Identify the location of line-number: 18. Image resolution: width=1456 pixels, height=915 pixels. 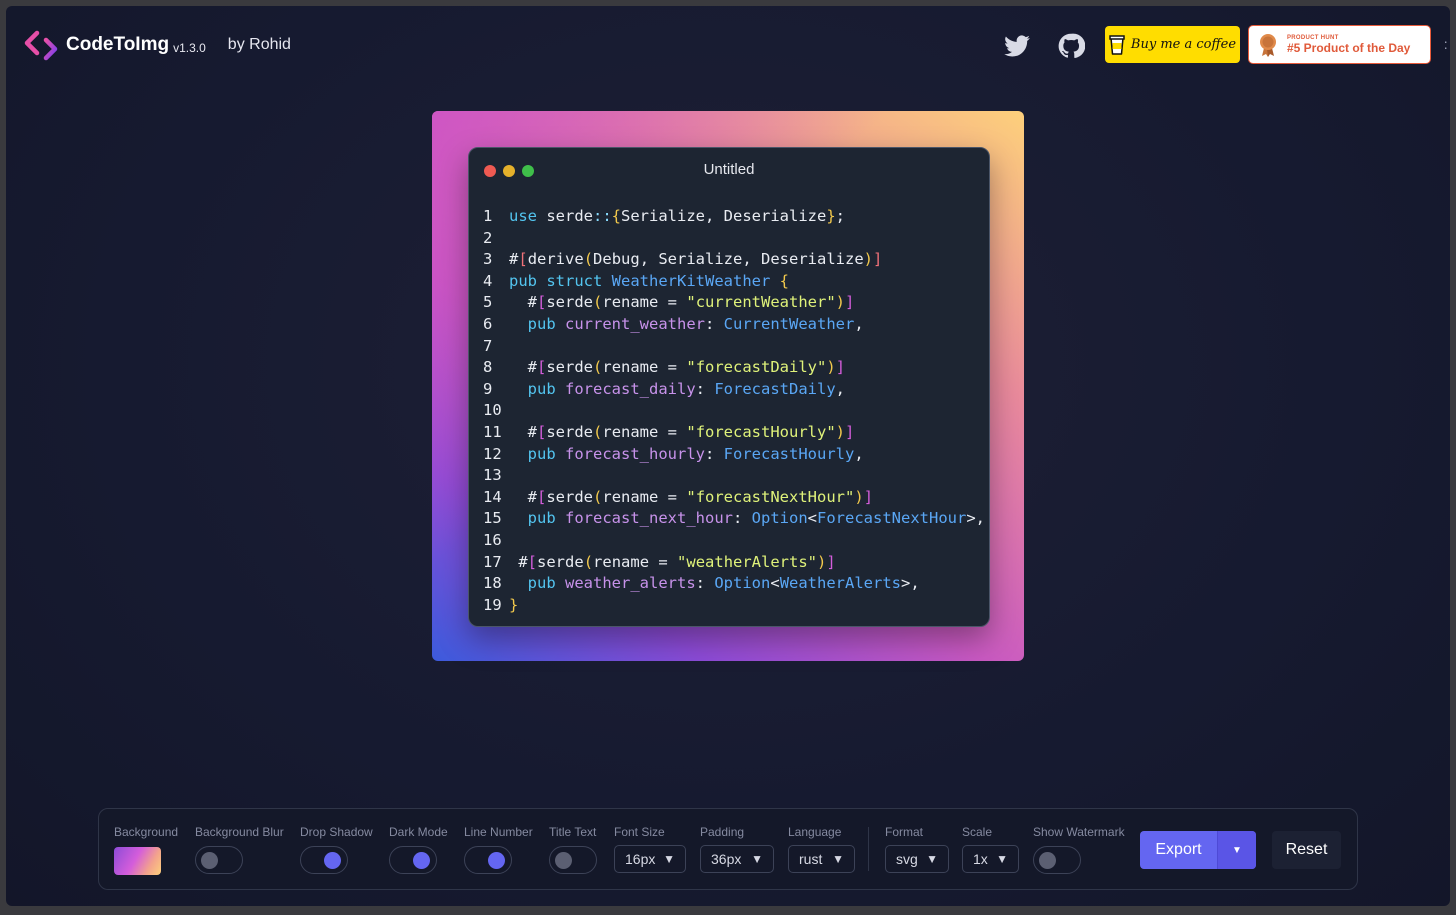
(492, 583).